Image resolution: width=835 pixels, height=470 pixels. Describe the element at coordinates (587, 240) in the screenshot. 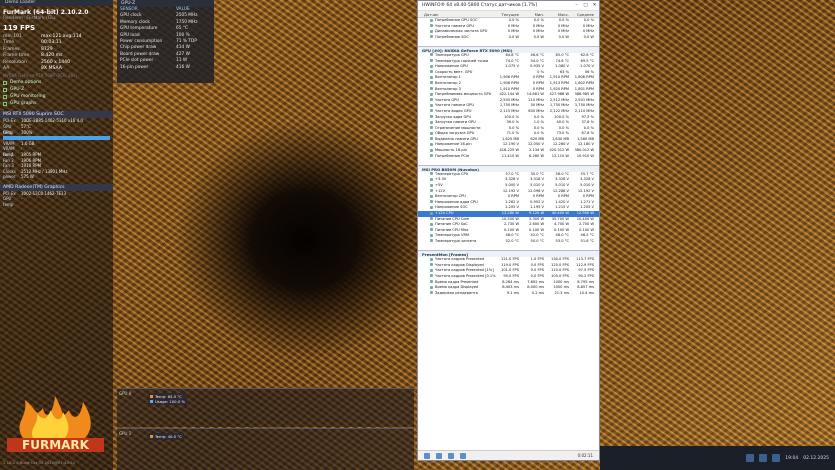

I see `sensor-value: 51.6 °C` at that location.